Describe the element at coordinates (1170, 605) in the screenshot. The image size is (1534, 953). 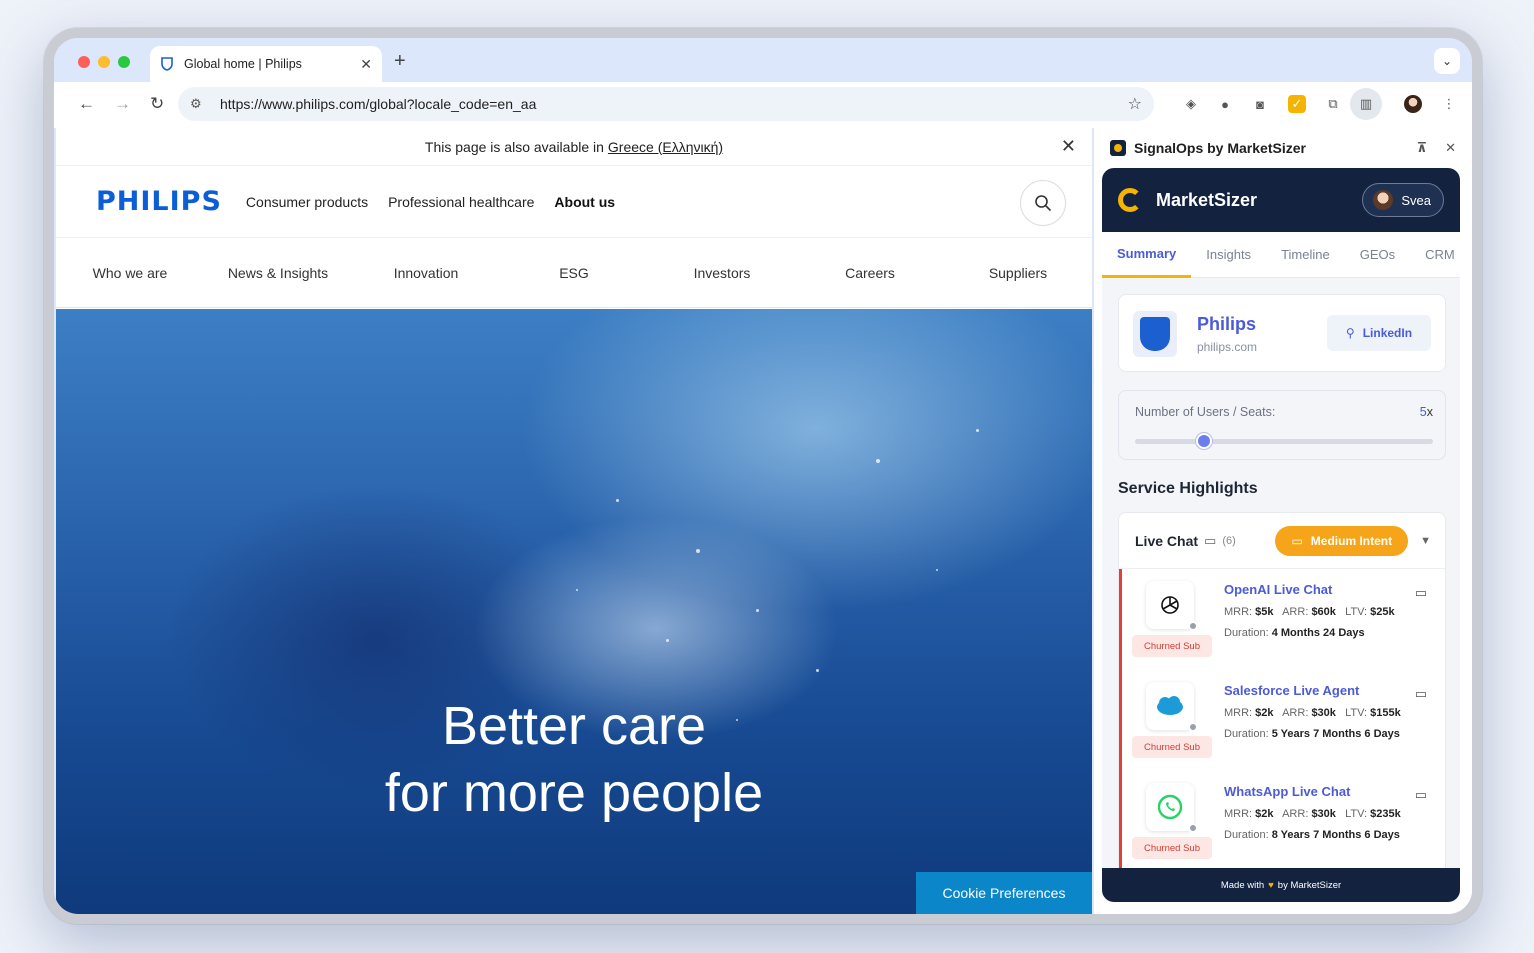
I see `openai-icon` at that location.